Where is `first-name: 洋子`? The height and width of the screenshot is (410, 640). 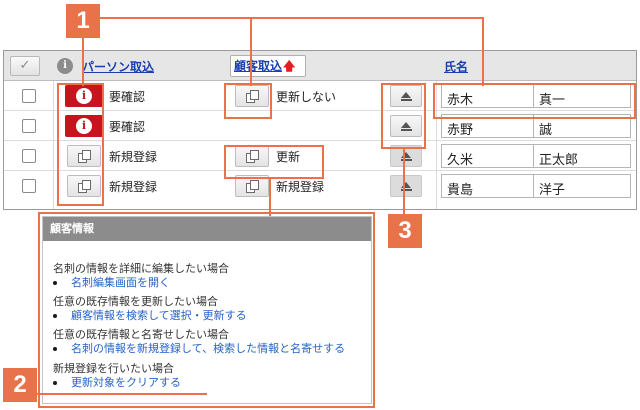 first-name: 洋子 is located at coordinates (552, 190).